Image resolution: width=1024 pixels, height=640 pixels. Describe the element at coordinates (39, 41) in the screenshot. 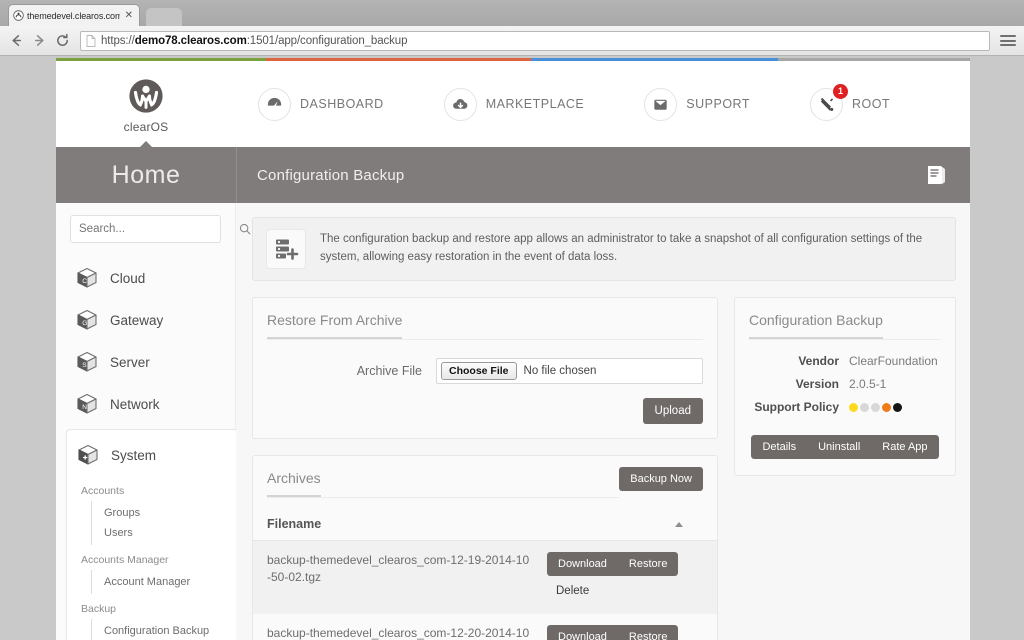

I see `forward-arrow-icon` at that location.